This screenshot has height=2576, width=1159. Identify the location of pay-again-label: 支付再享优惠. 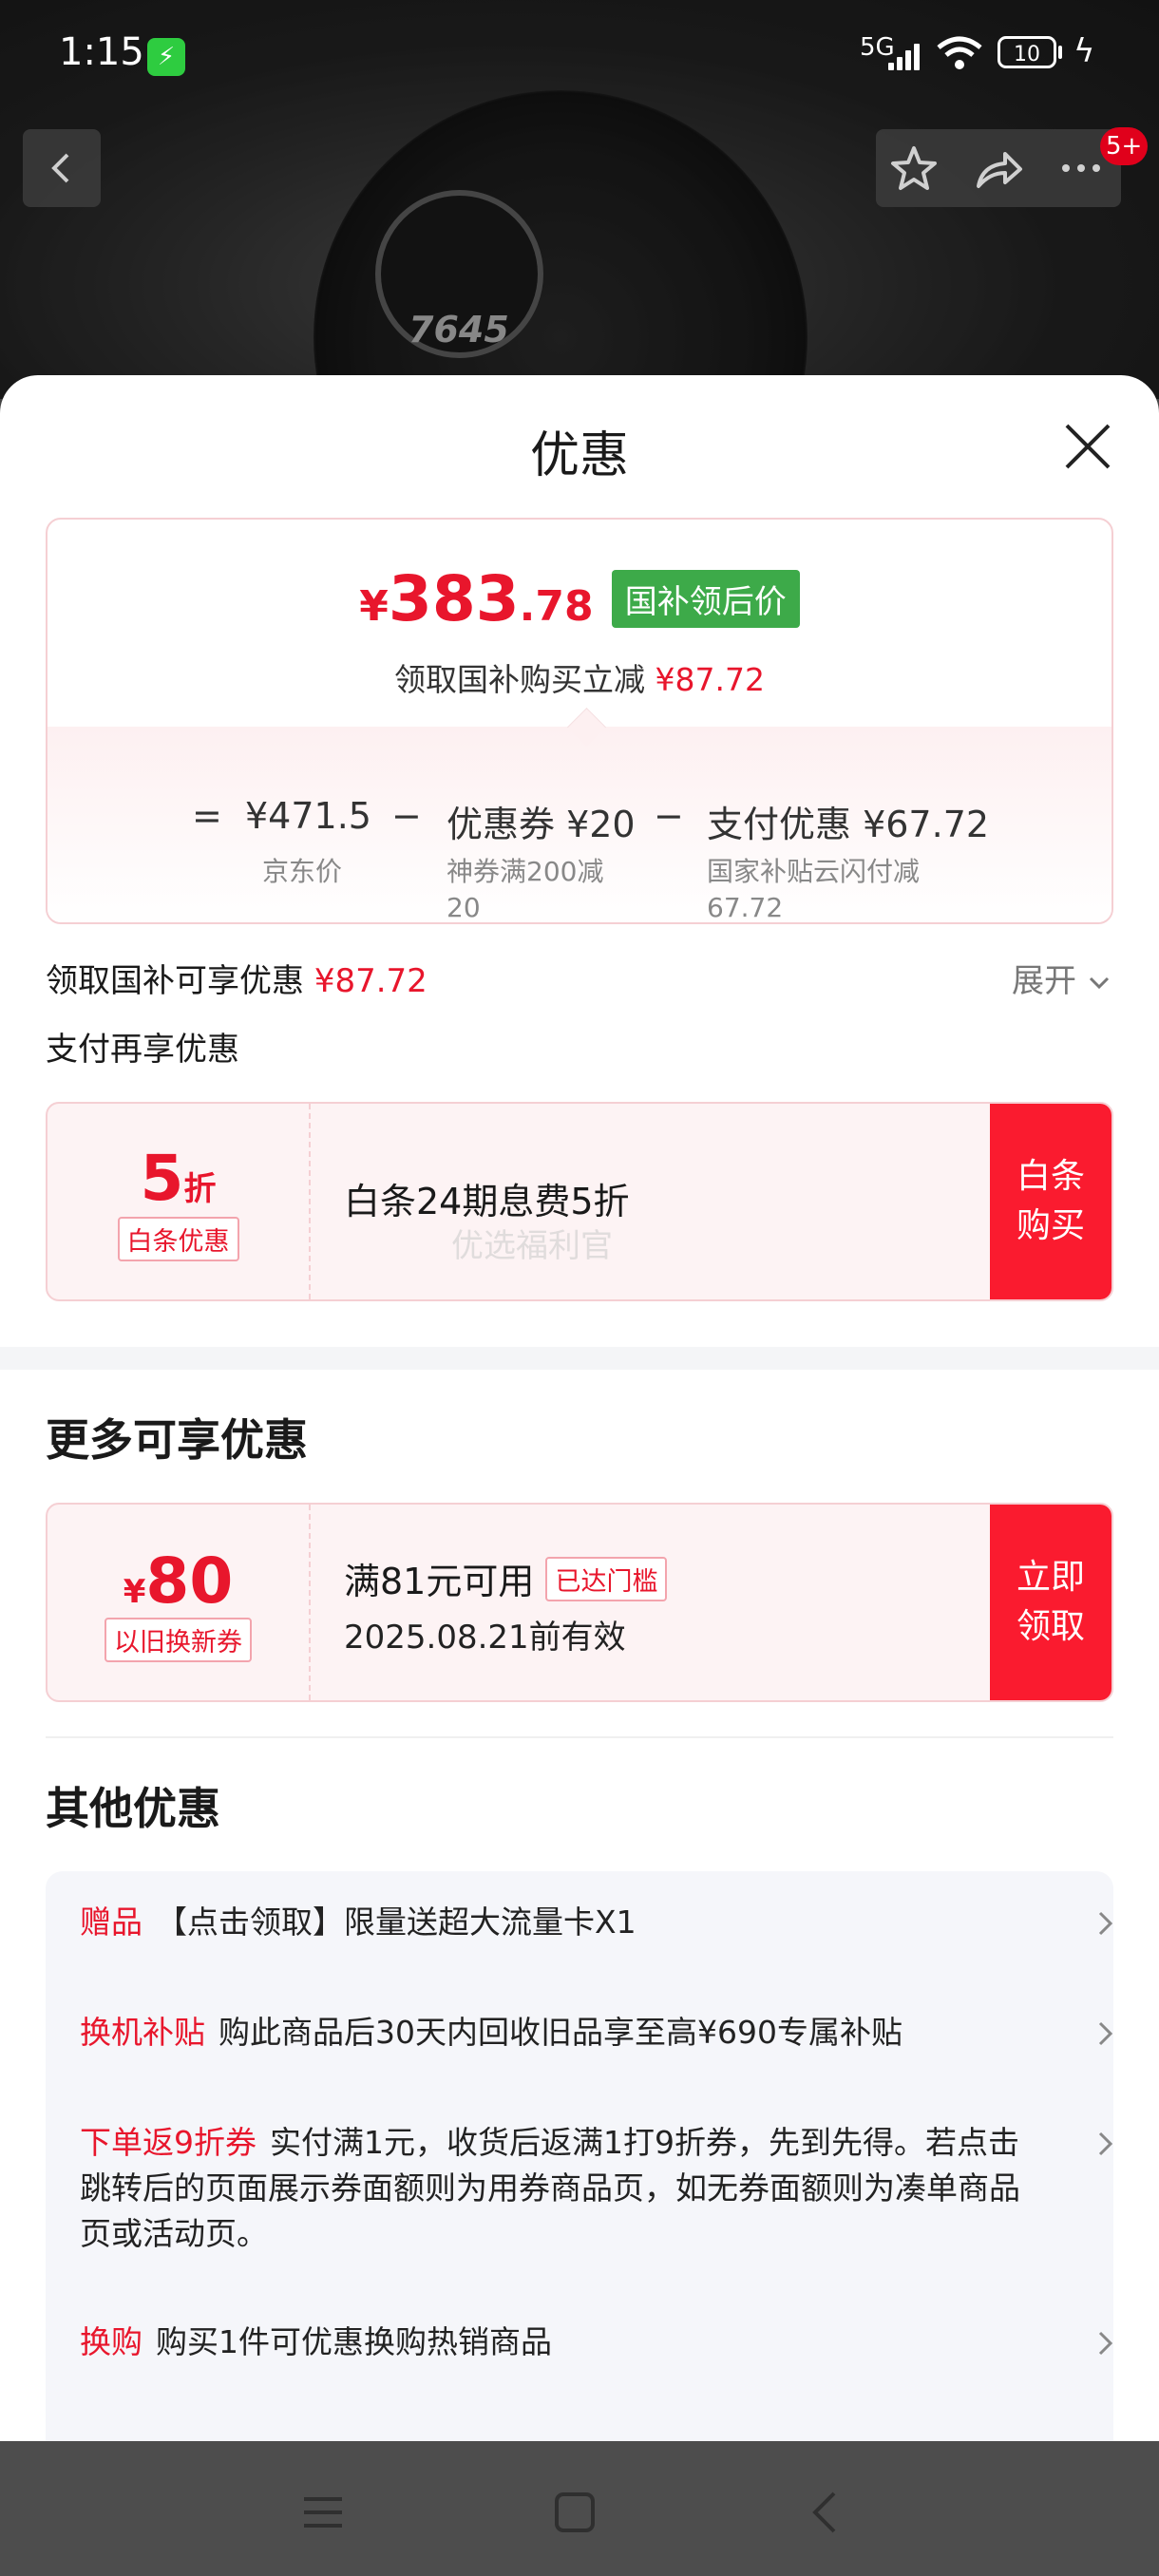
(142, 1050).